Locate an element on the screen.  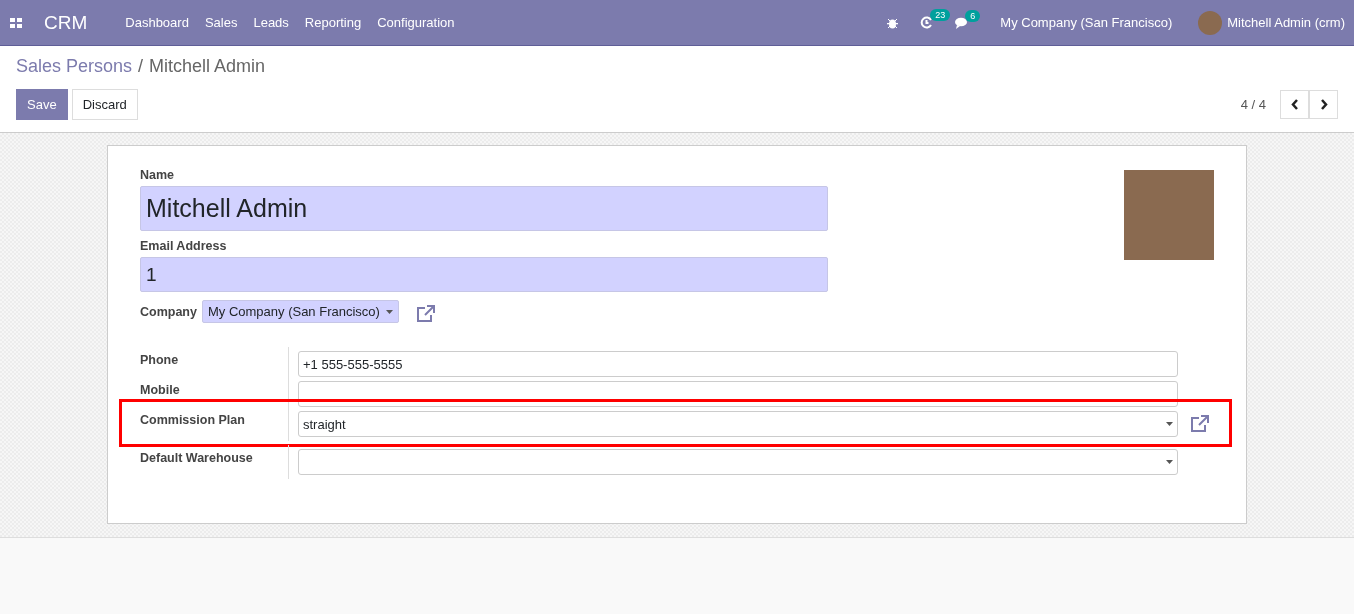
user-avatar is located at coordinates (1210, 22).